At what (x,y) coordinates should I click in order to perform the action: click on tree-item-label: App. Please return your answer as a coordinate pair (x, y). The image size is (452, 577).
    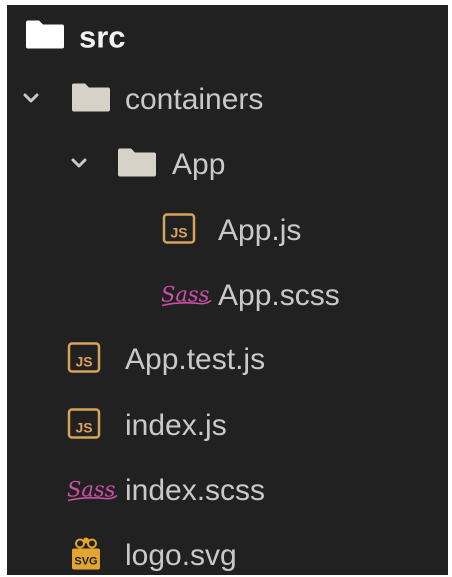
    Looking at the image, I should click on (199, 164).